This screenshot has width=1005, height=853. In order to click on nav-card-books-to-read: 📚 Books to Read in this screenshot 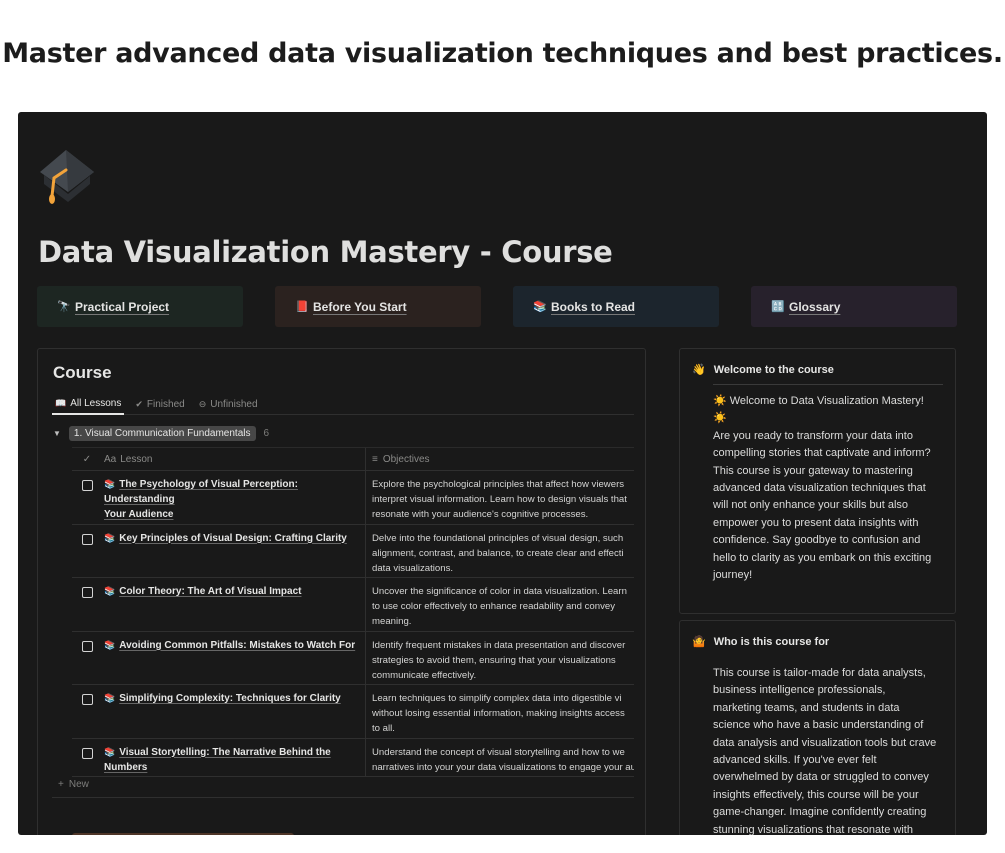, I will do `click(616, 306)`.